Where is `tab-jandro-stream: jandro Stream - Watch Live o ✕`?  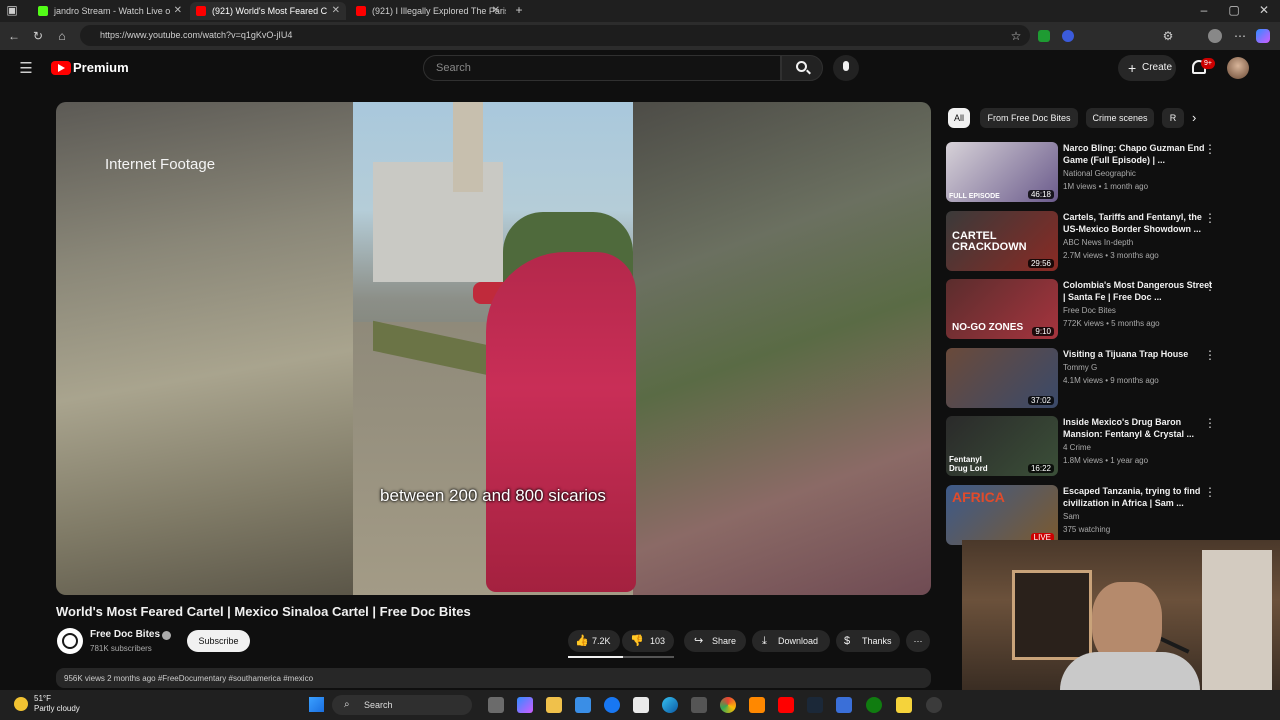 tab-jandro-stream: jandro Stream - Watch Live o ✕ is located at coordinates (110, 11).